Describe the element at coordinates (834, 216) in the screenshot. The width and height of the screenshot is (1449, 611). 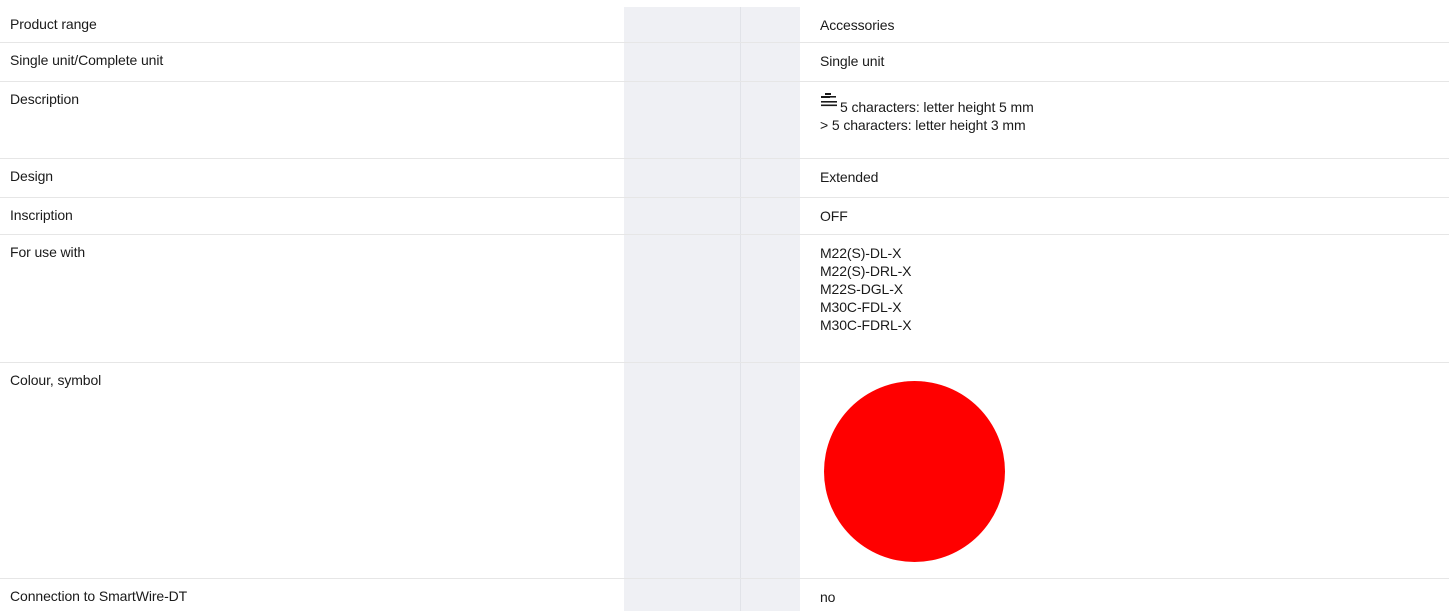
I see `attribute-value: OFF` at that location.